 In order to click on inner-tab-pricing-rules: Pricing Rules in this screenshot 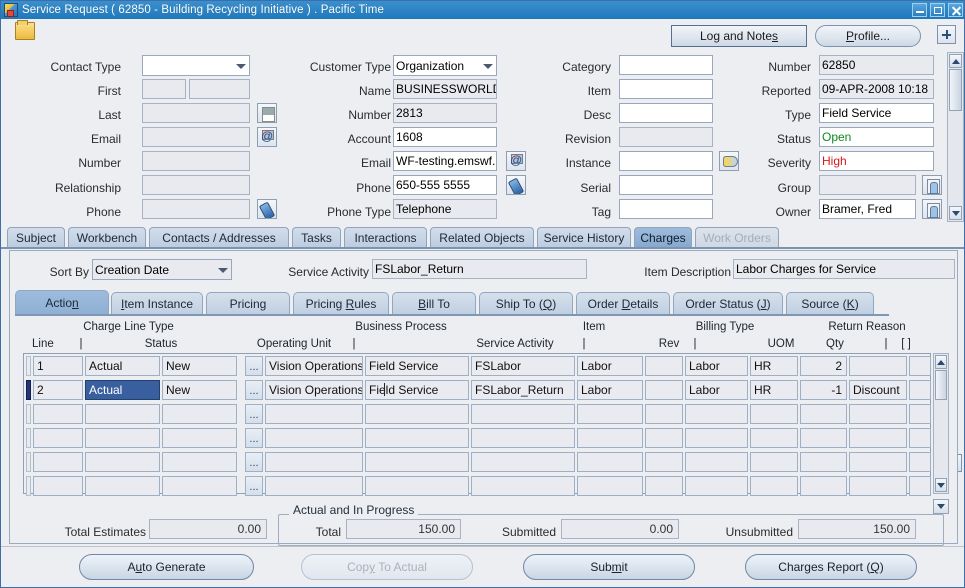, I will do `click(341, 303)`.